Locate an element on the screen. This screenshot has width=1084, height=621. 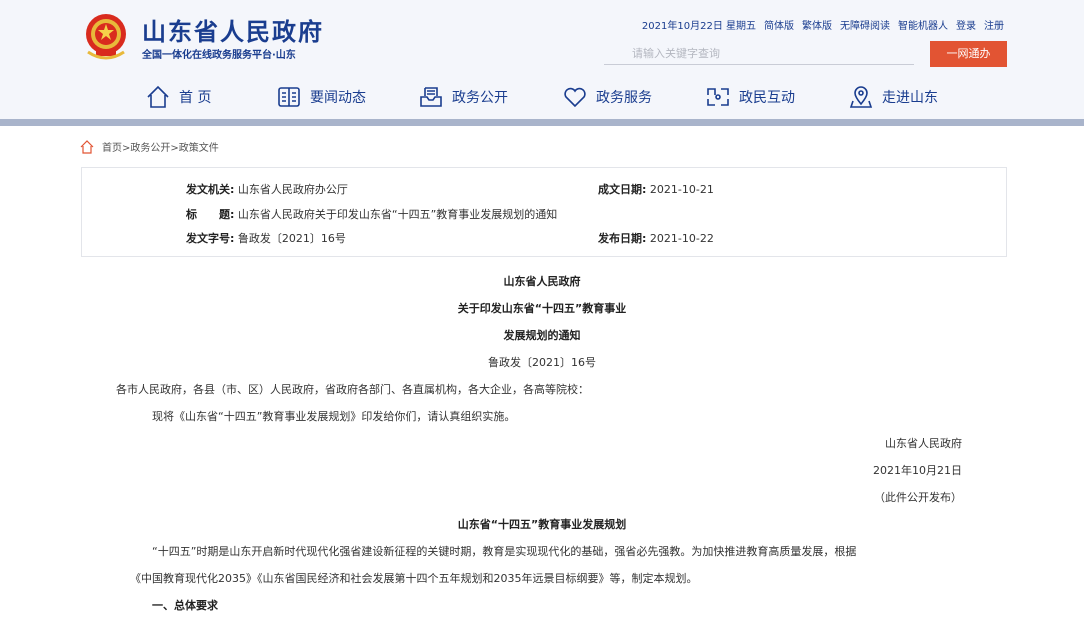
main-nav: 首 页 要闻动态 政务公开 政务服务 政民互动 走进山东 is located at coordinates (542, 98).